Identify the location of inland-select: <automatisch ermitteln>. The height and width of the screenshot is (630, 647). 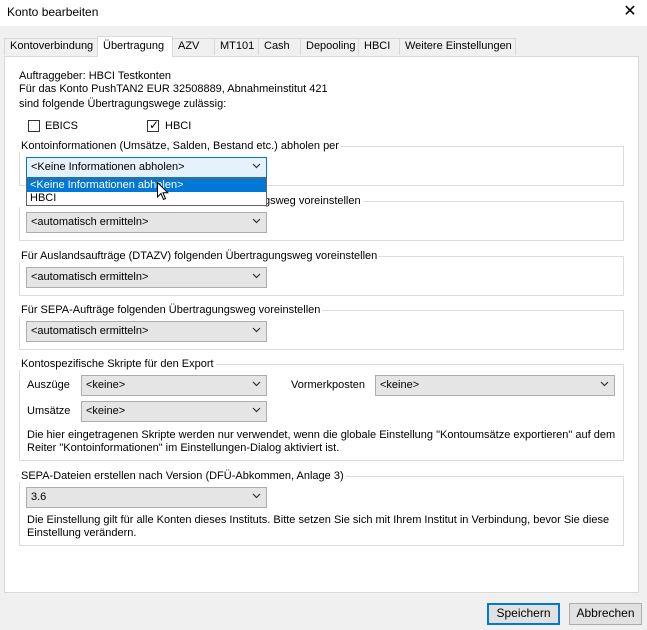
(146, 222).